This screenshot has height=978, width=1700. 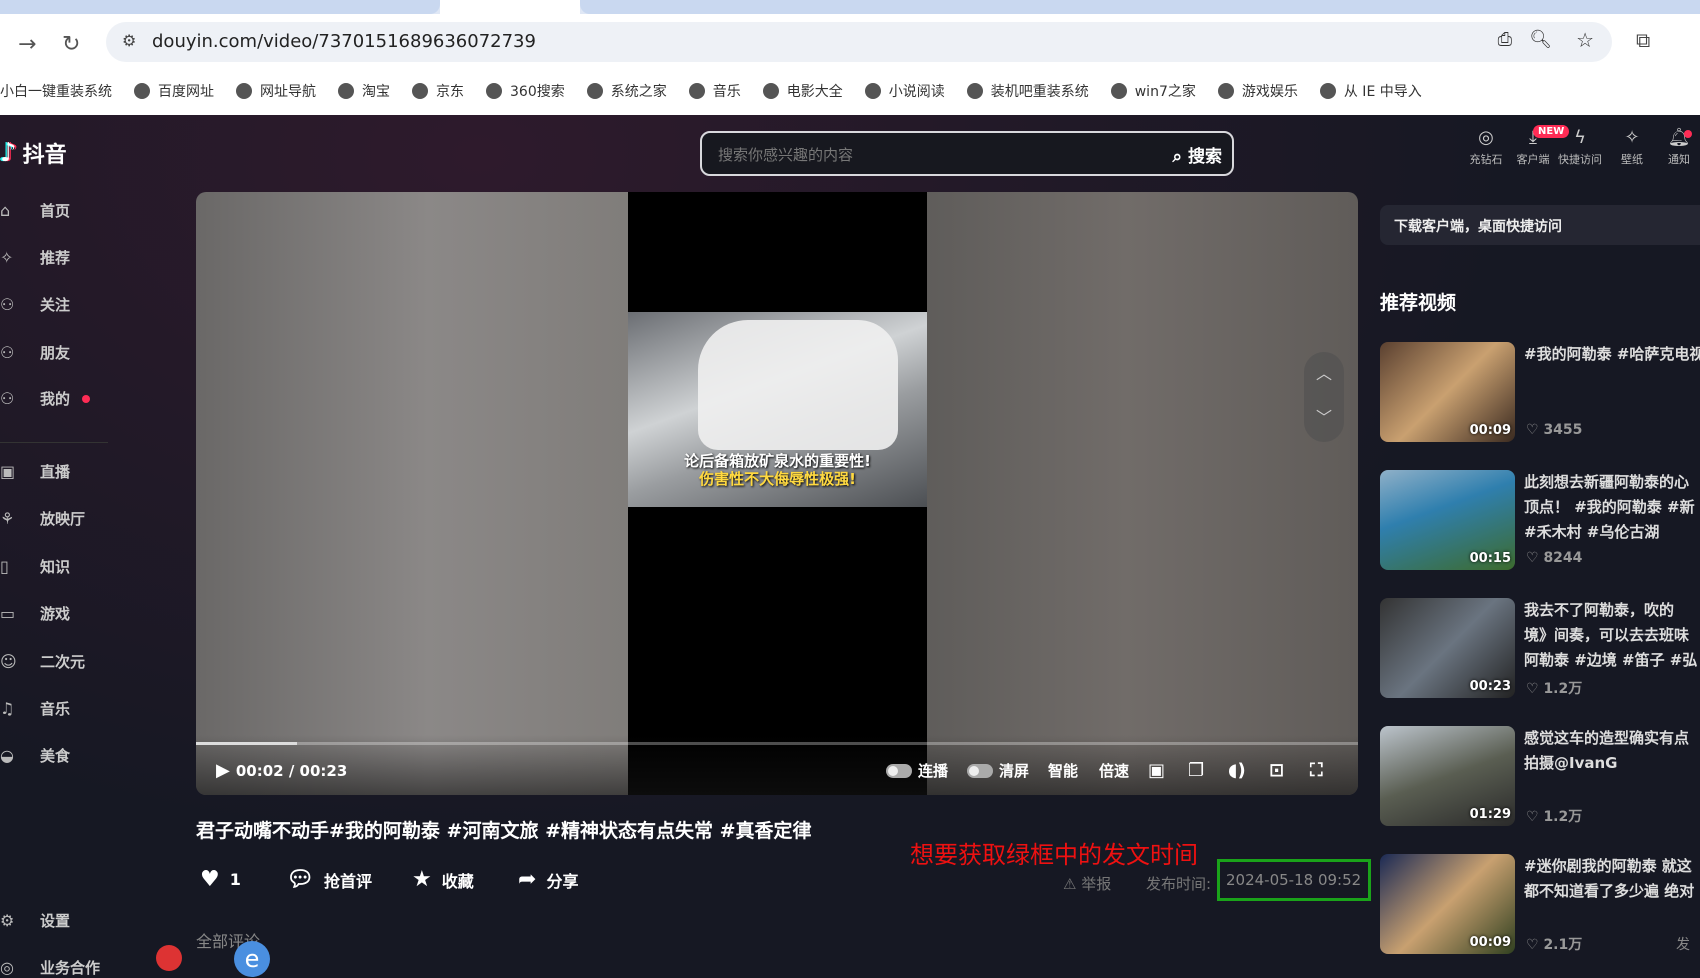 What do you see at coordinates (1540, 225) in the screenshot?
I see `download-banner: 下载客户端，桌面快捷访问` at bounding box center [1540, 225].